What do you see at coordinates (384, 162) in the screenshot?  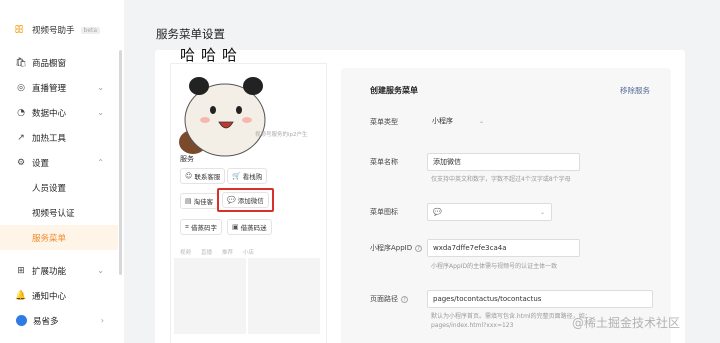 I see `menu-name-label: 菜单名称` at bounding box center [384, 162].